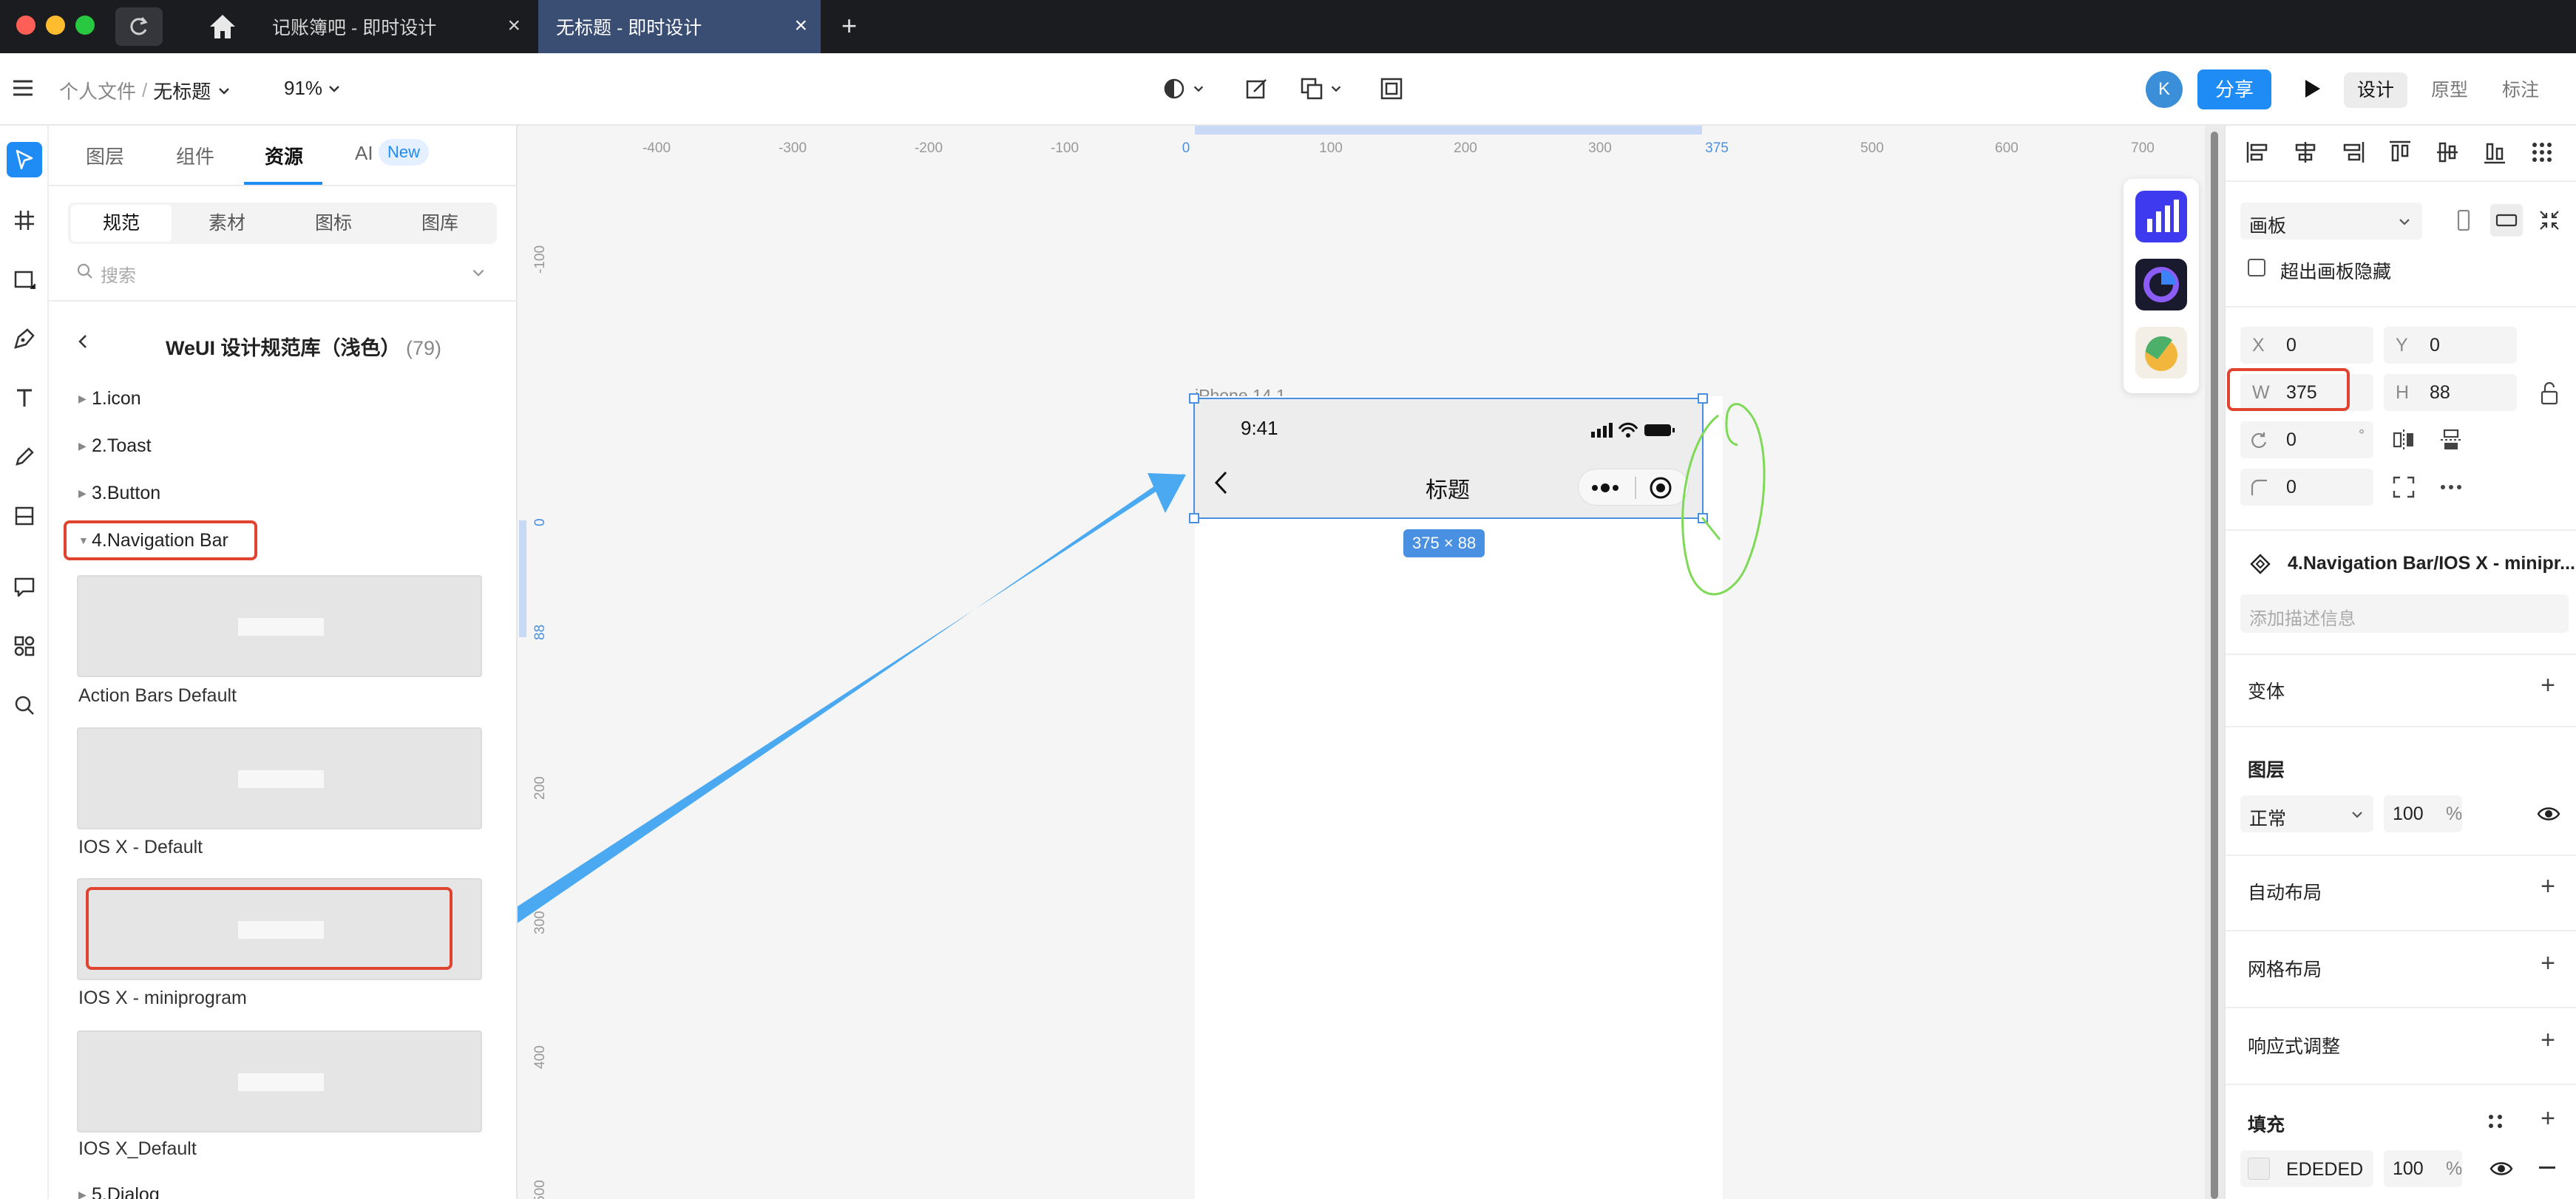 This screenshot has width=2576, height=1199. What do you see at coordinates (55, 25) in the screenshot?
I see `minimize-window-button` at bounding box center [55, 25].